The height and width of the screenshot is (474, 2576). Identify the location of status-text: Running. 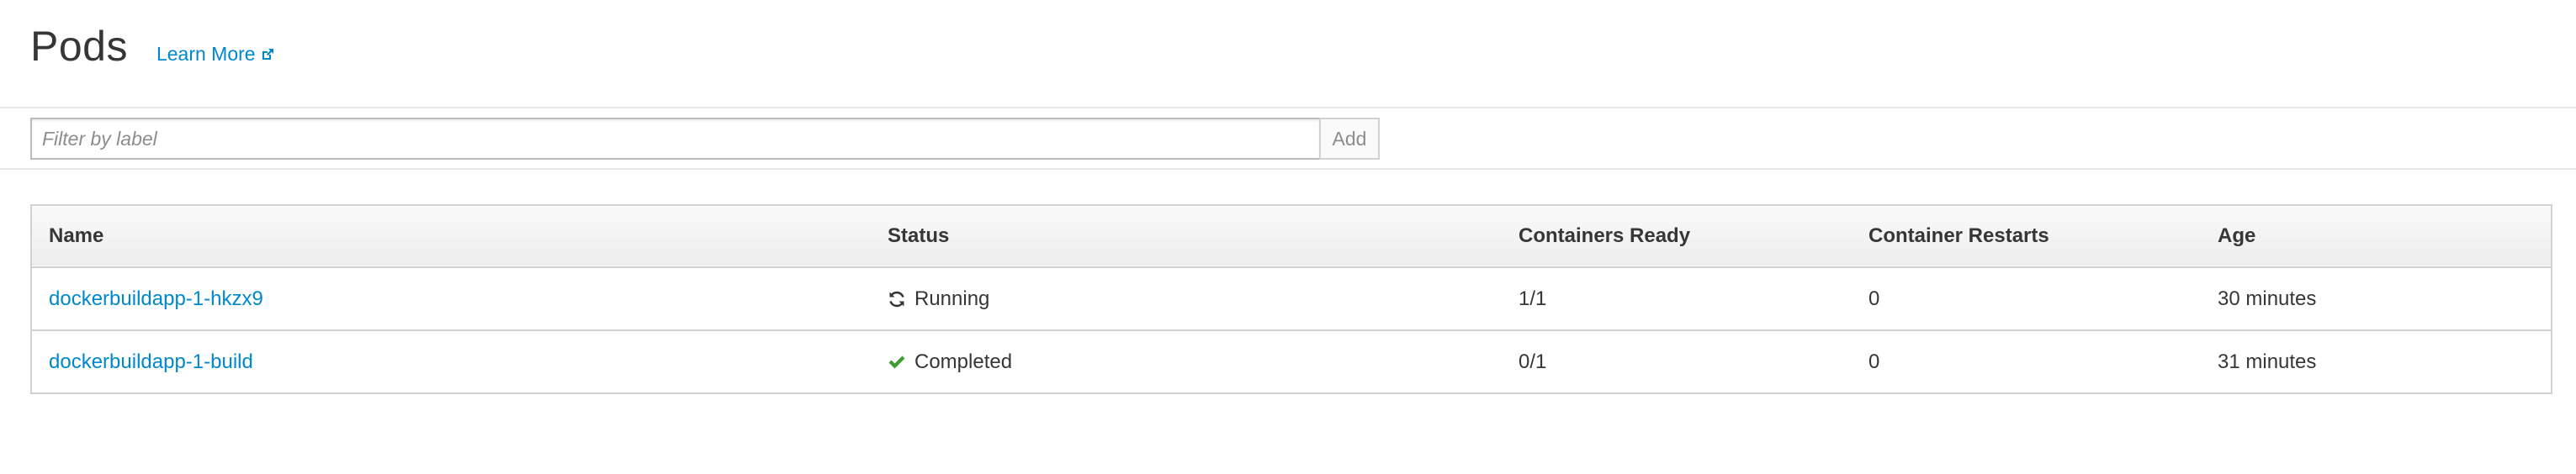
(952, 298).